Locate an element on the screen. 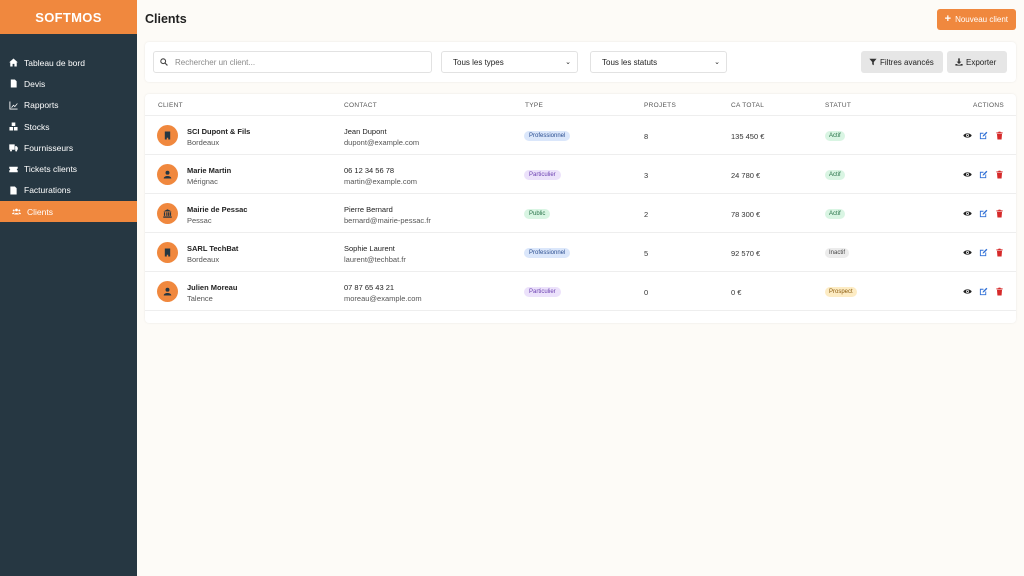 The height and width of the screenshot is (576, 1024). client-name: Julien Moreau is located at coordinates (212, 287).